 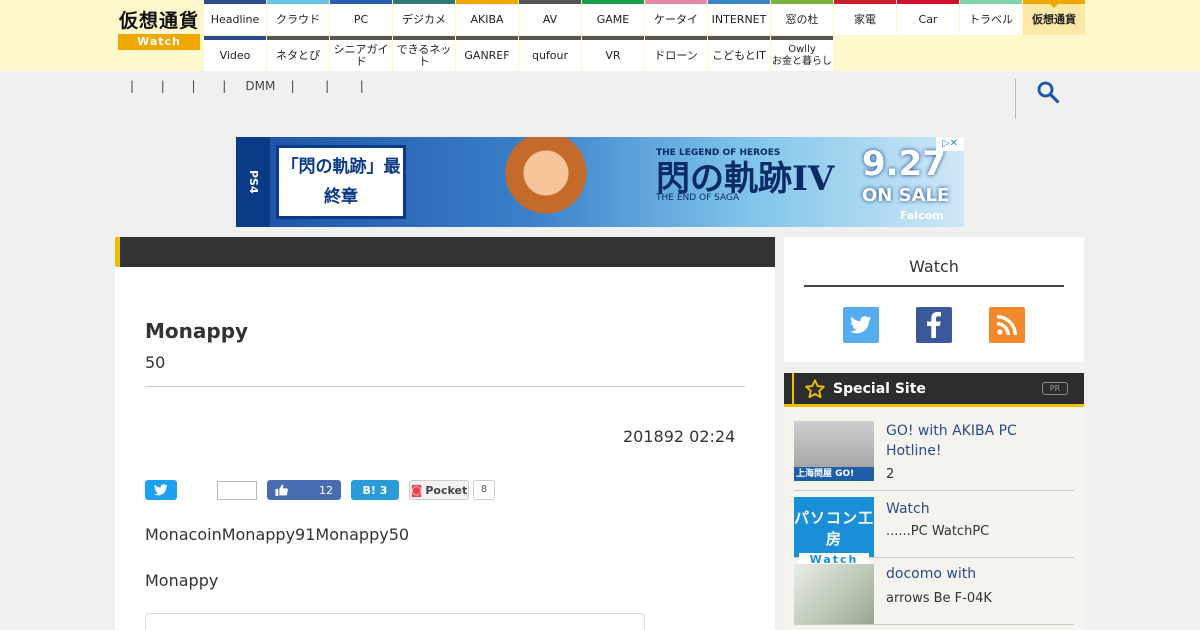 What do you see at coordinates (446, 490) in the screenshot?
I see `pocket-label: Pocket` at bounding box center [446, 490].